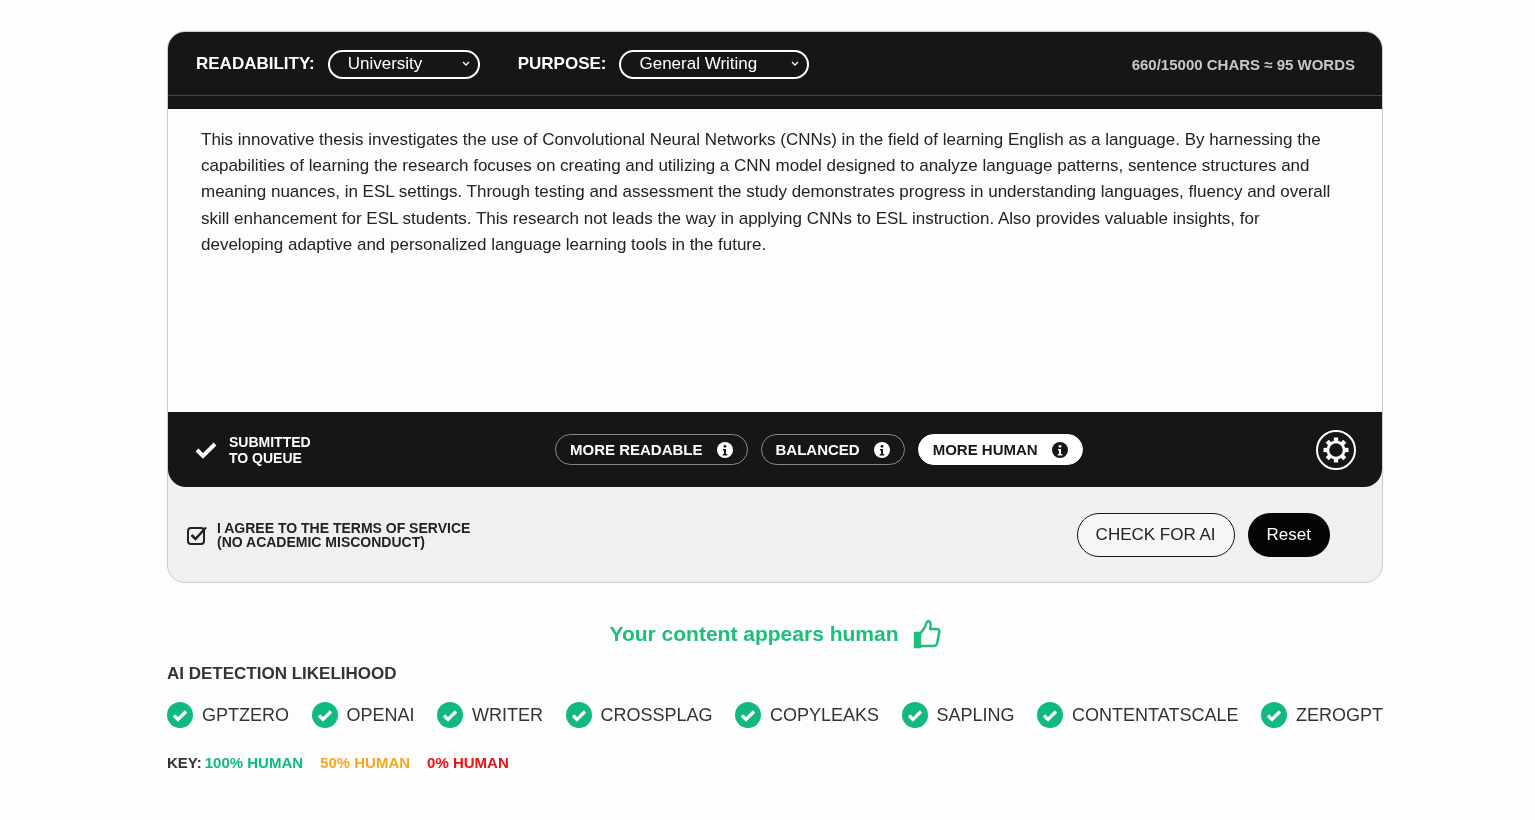 This screenshot has width=1535, height=820. What do you see at coordinates (380, 715) in the screenshot?
I see `detector-name: OPENAI` at bounding box center [380, 715].